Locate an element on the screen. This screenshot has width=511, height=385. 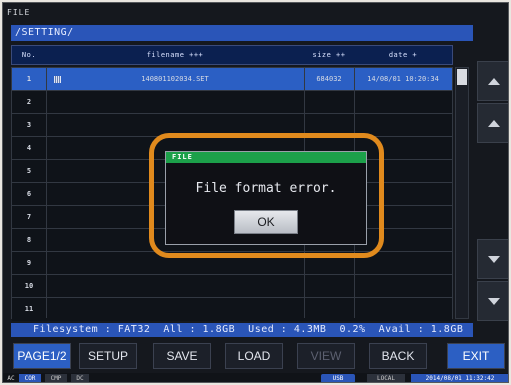
local-indicator: LOCAL is located at coordinates (386, 378).